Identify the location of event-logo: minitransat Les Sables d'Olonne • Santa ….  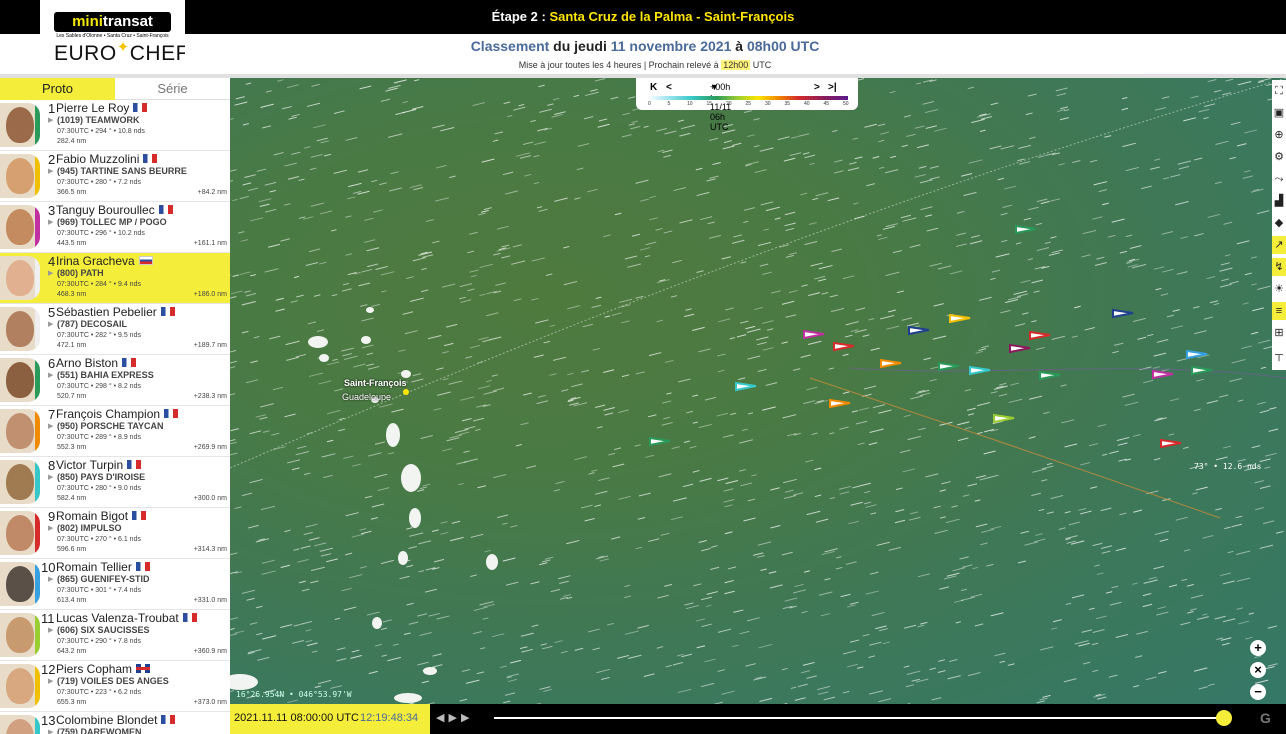
(114, 36).